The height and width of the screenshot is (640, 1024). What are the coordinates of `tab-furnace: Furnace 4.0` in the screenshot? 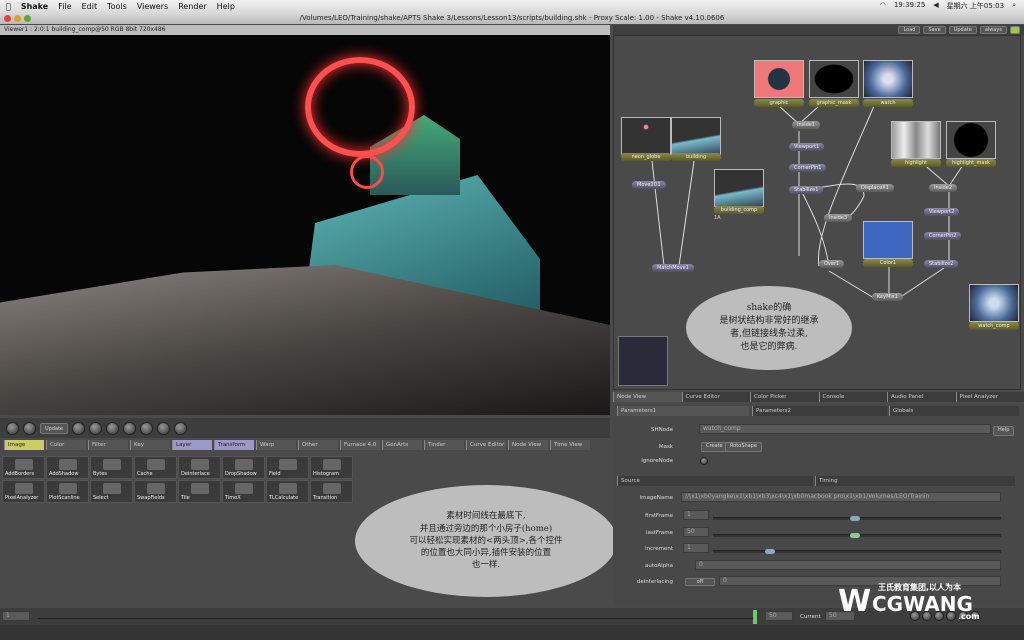 It's located at (360, 445).